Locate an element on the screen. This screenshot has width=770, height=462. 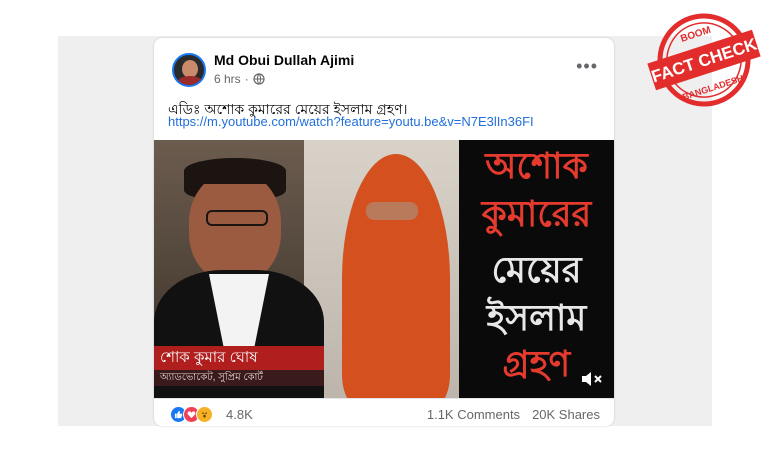
man-figure-glasses is located at coordinates (237, 218).